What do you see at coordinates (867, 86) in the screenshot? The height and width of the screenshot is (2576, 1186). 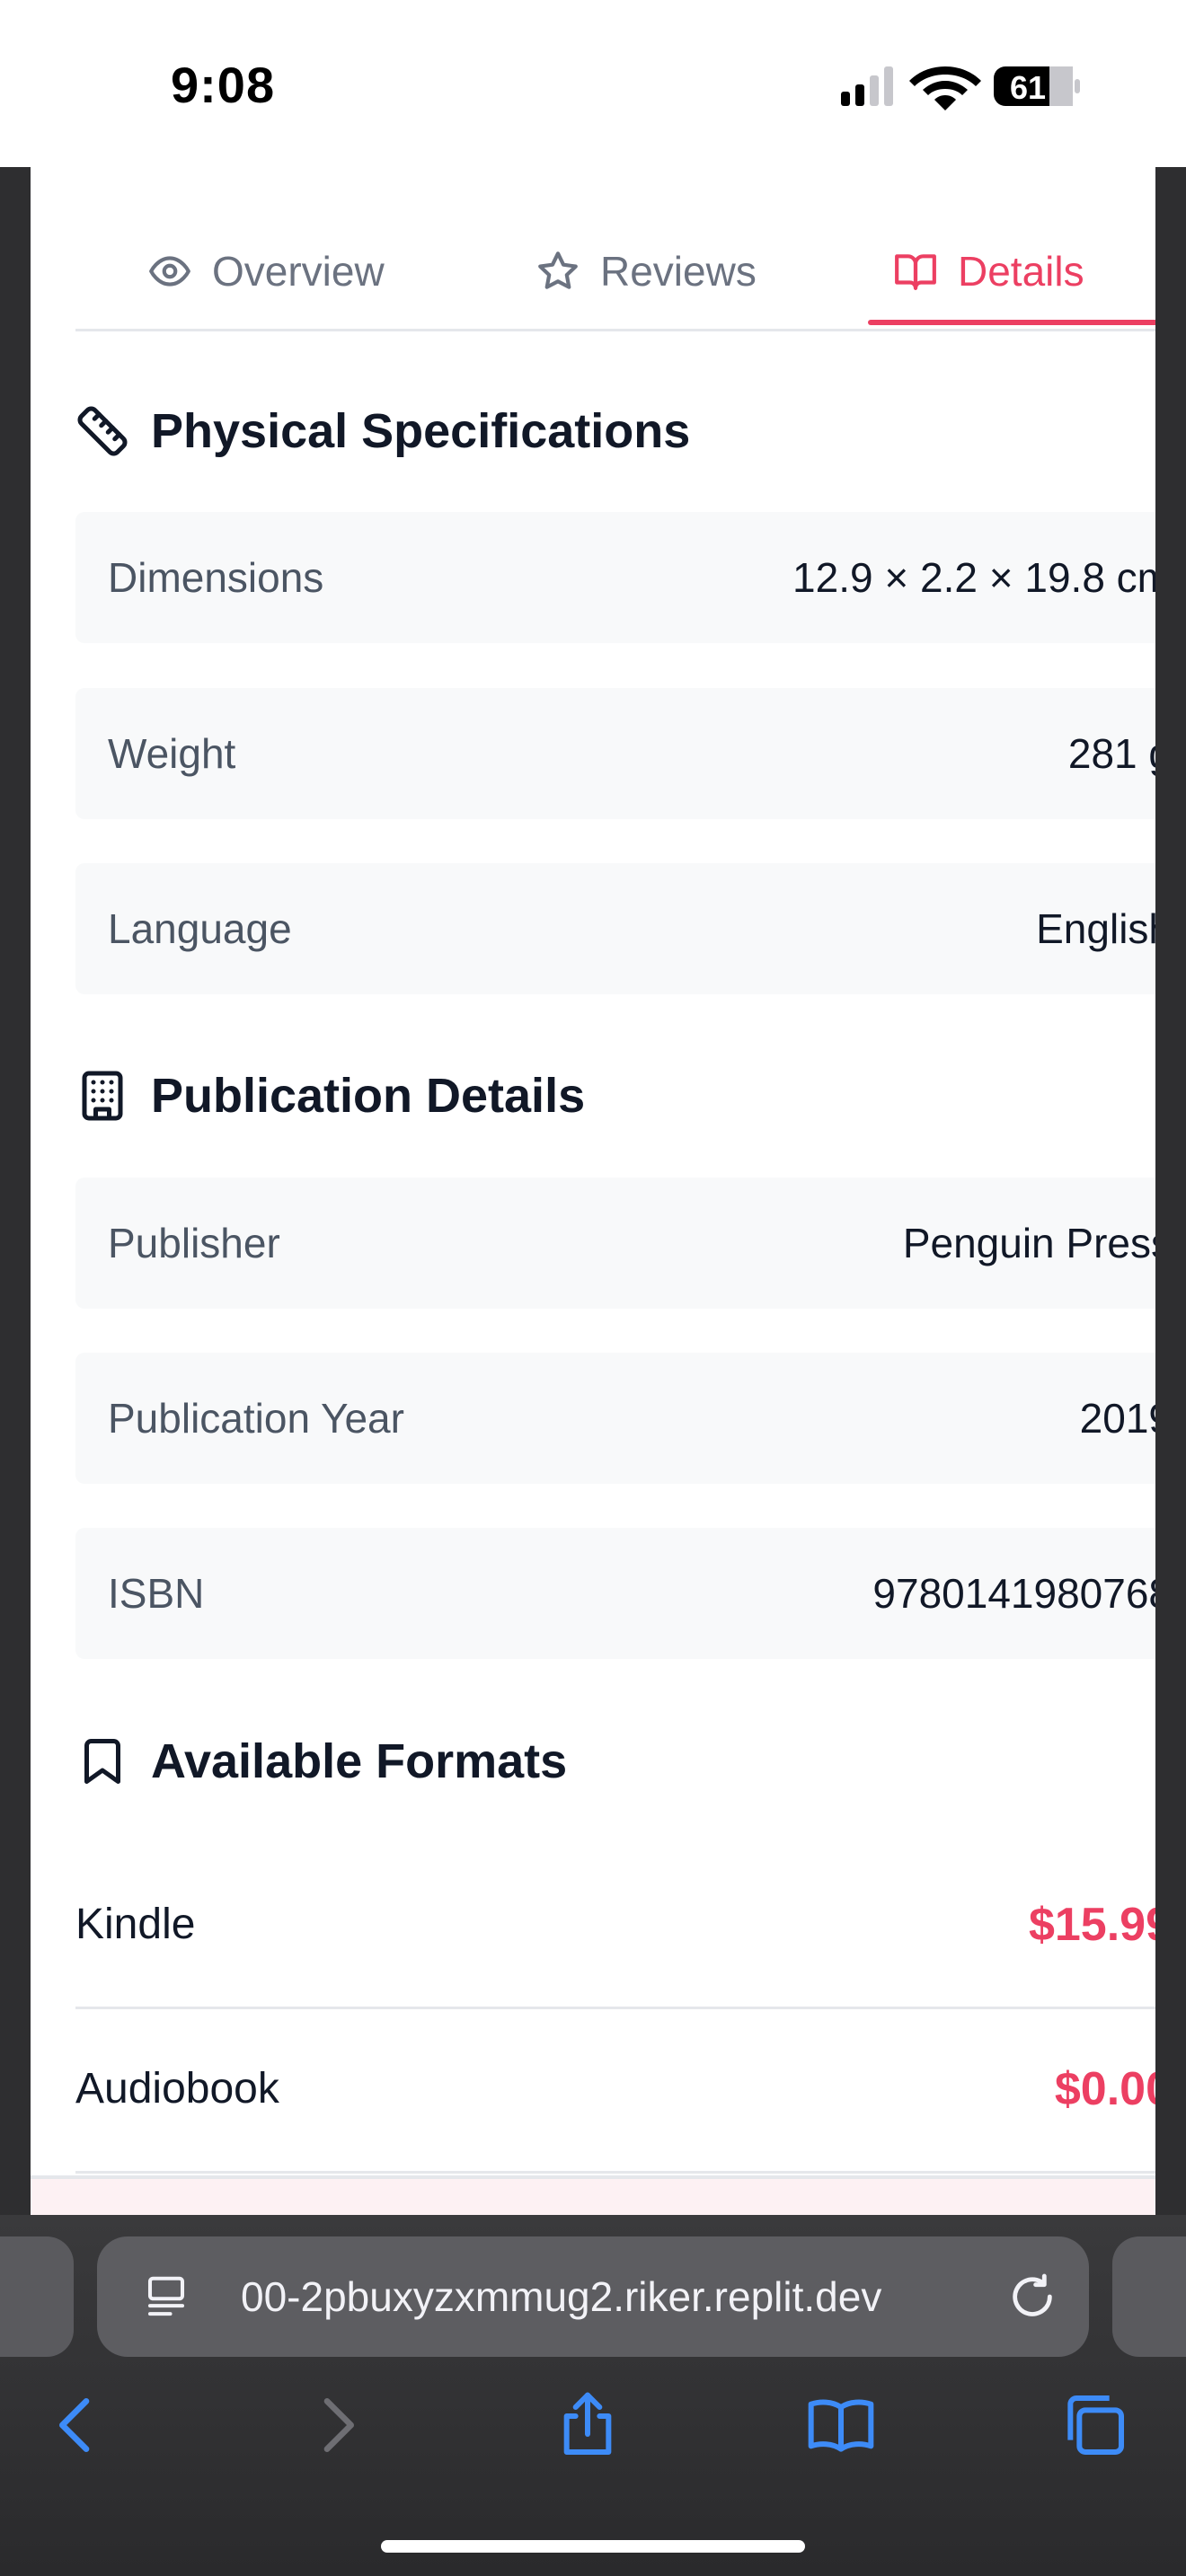 I see `cellular-signal-icon` at bounding box center [867, 86].